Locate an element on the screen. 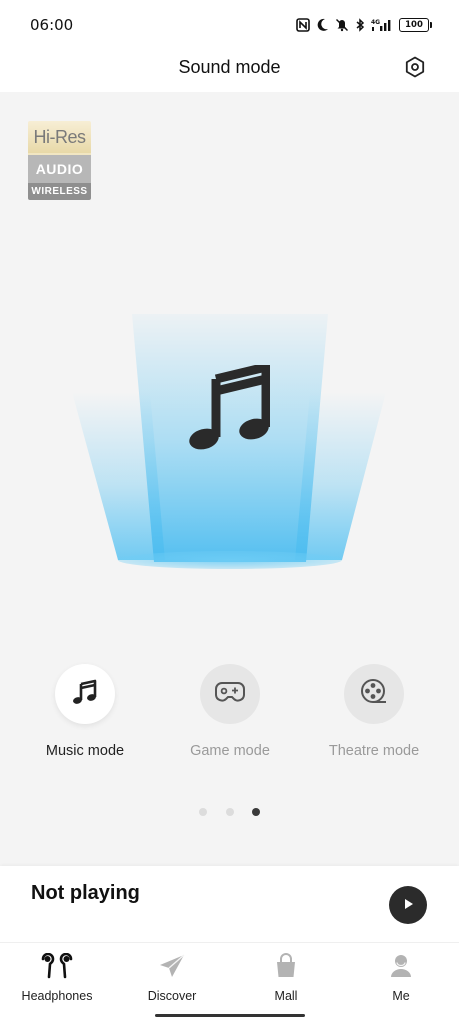  play-icon is located at coordinates (408, 905).